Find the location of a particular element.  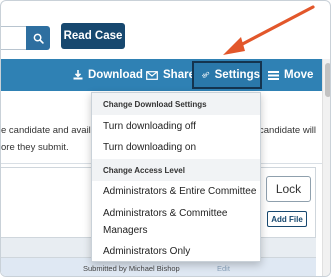

share-label: Share is located at coordinates (179, 75).